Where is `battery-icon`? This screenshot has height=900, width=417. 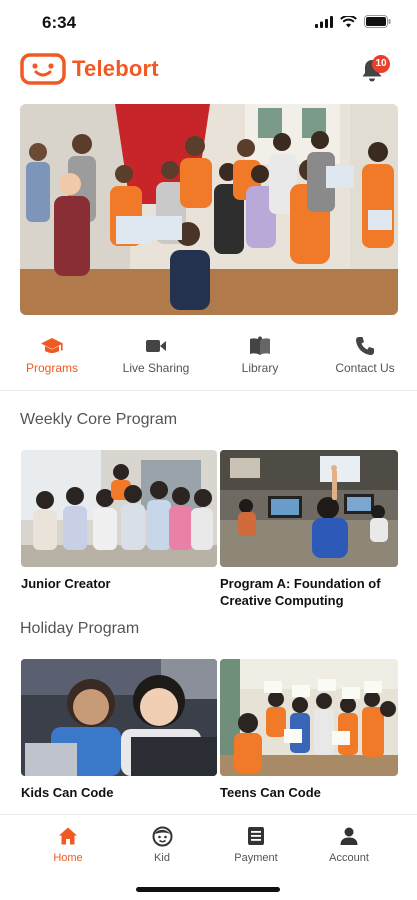
battery-icon is located at coordinates (377, 21).